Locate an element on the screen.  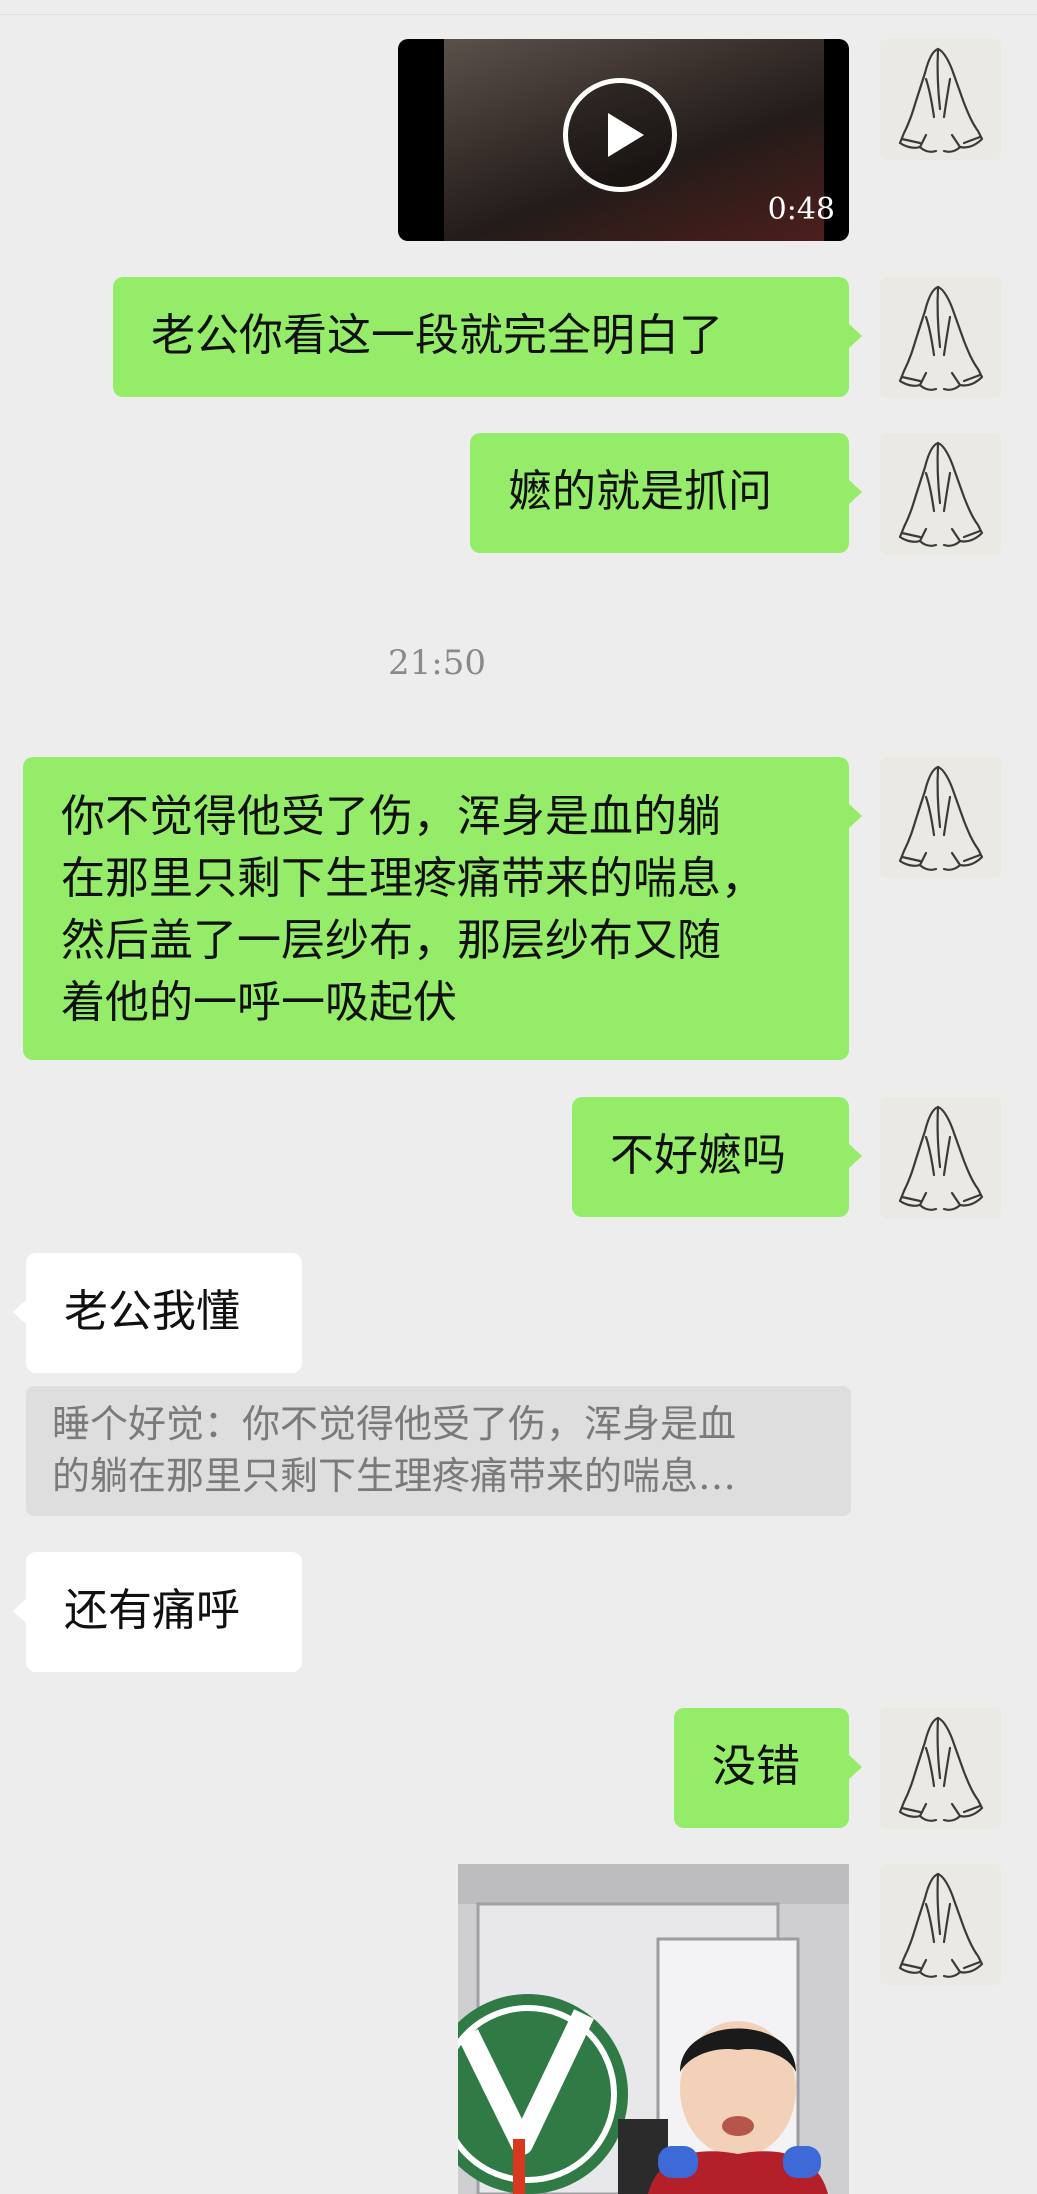
message-text: 老公我懂 is located at coordinates (152, 1311).